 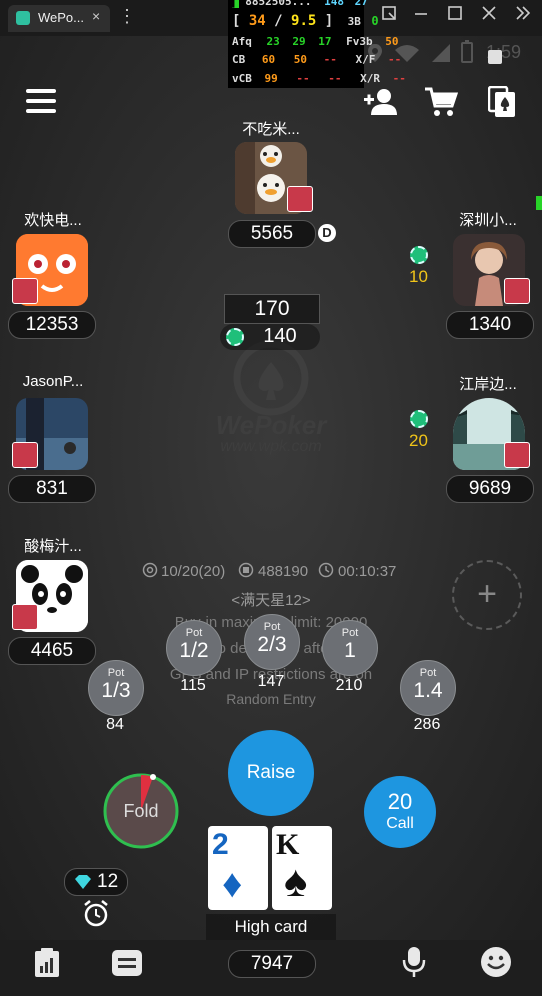 I want to click on pot-button-fraction: 2/3, so click(x=272, y=644).